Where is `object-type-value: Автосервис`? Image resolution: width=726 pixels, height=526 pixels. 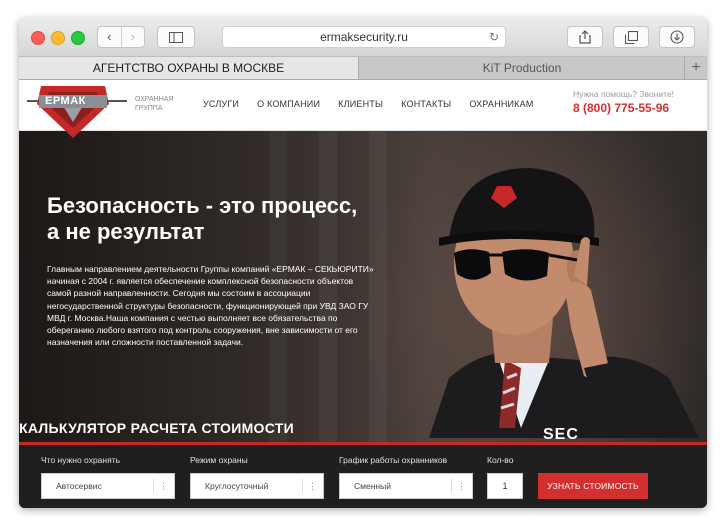 object-type-value: Автосервис is located at coordinates (79, 486).